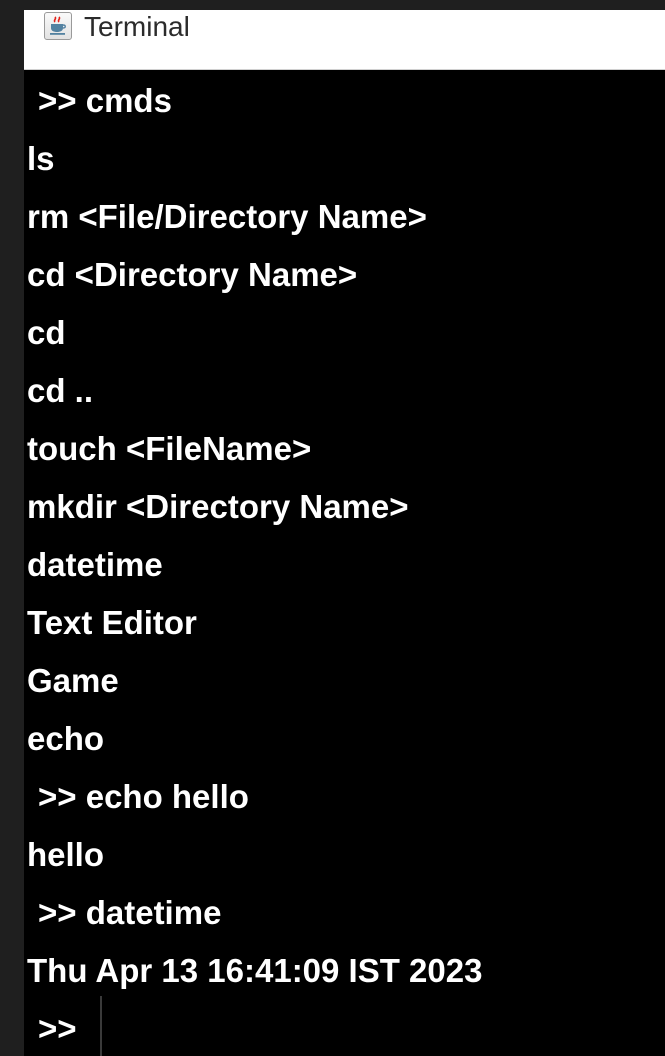  What do you see at coordinates (46, 332) in the screenshot?
I see `console-line: cd` at bounding box center [46, 332].